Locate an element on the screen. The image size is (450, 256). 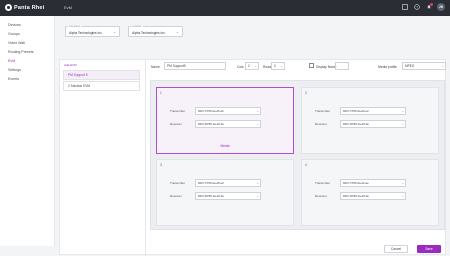
brand-name: Panta Rhei is located at coordinates (29, 7).